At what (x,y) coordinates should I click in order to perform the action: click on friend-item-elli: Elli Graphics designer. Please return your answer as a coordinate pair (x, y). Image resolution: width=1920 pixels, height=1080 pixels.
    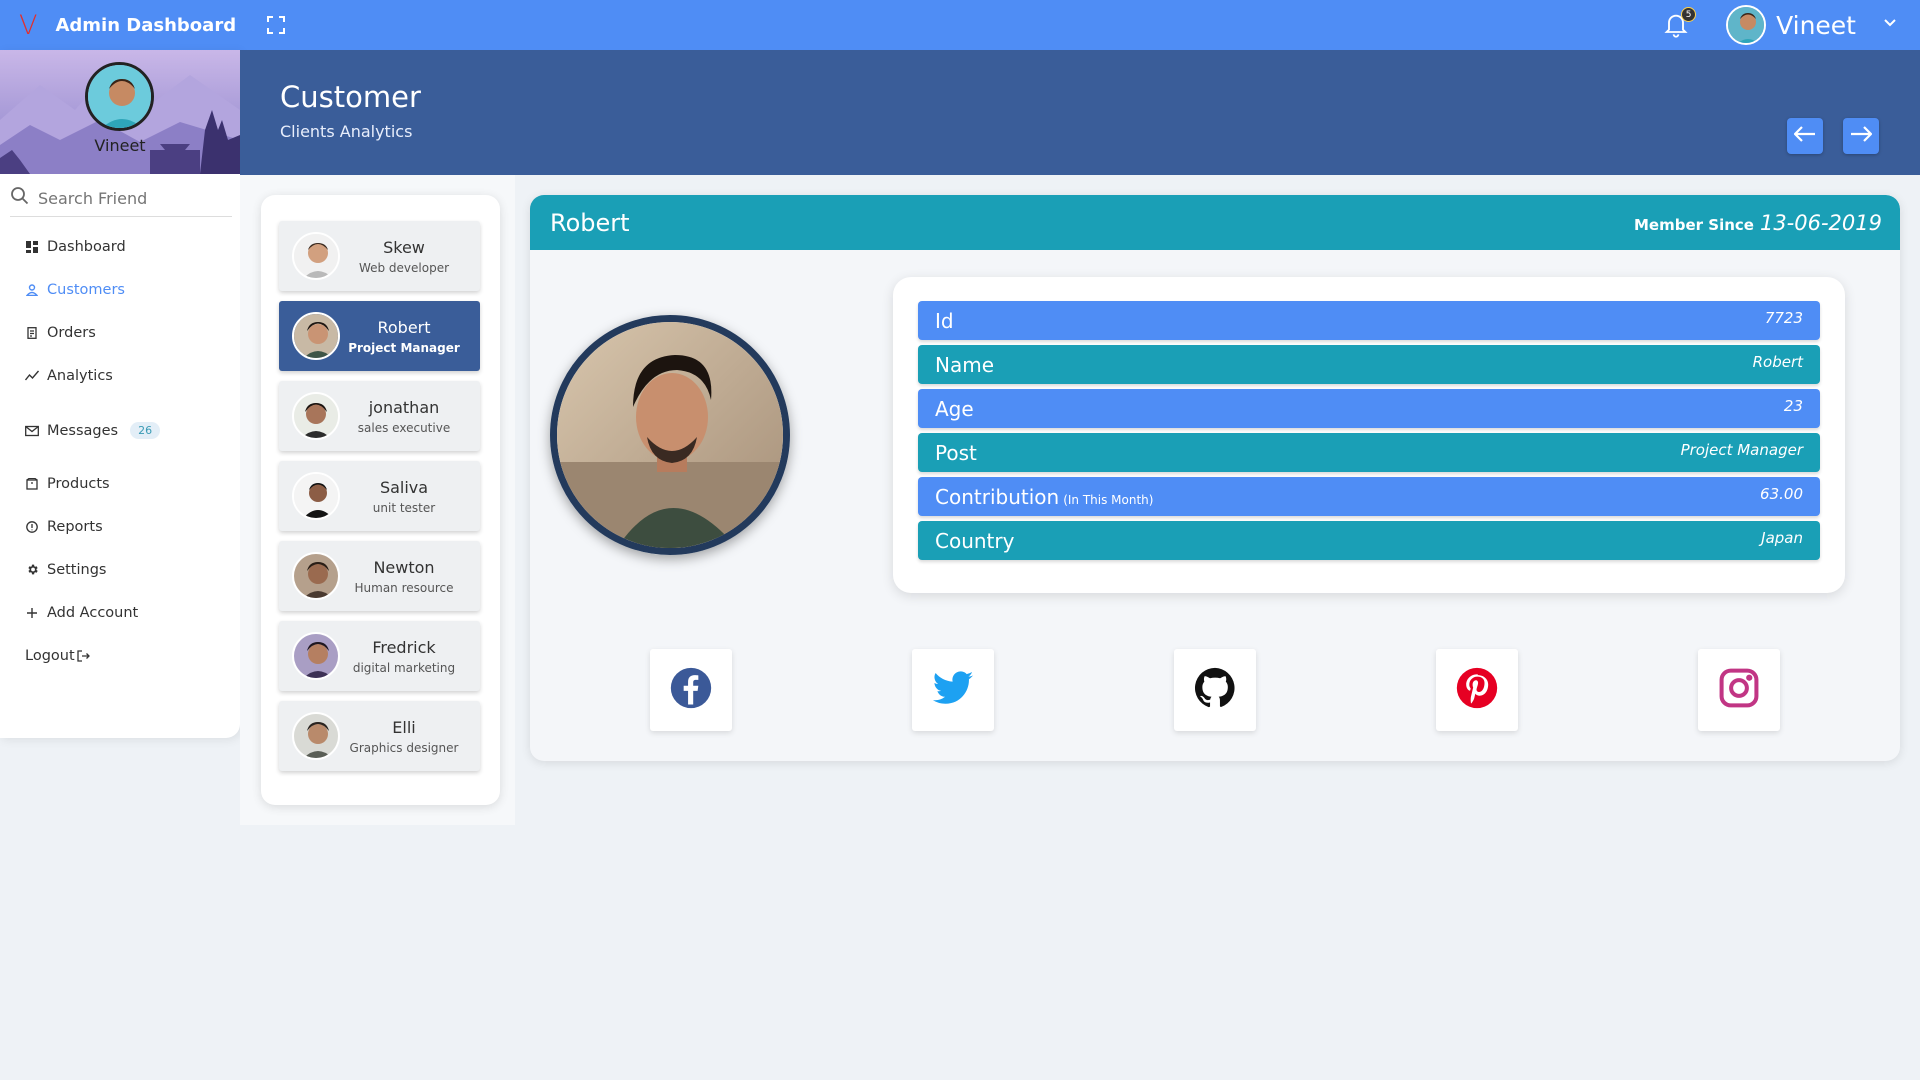
    Looking at the image, I should click on (379, 736).